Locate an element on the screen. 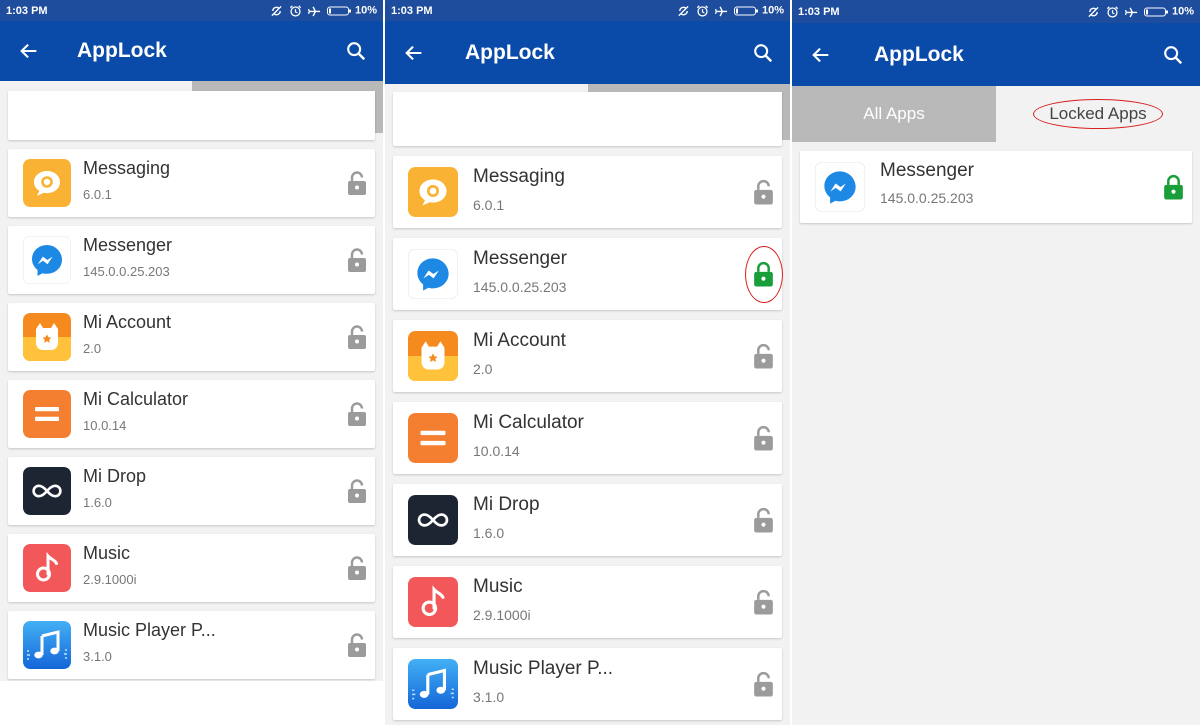  app-version: 1.6.0 is located at coordinates (97, 503).